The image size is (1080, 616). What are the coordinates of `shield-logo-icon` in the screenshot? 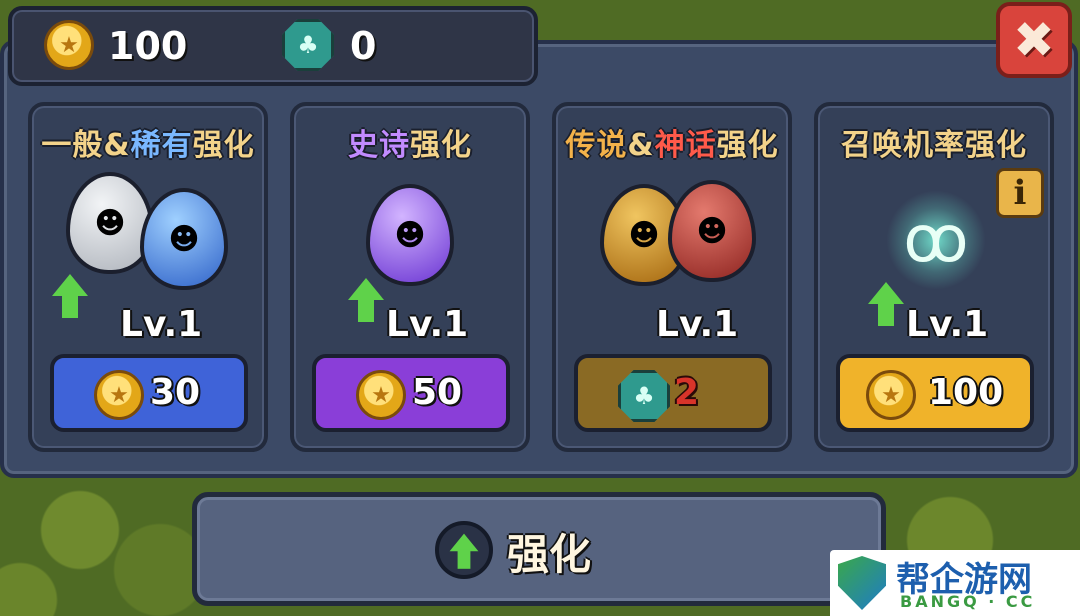 It's located at (862, 583).